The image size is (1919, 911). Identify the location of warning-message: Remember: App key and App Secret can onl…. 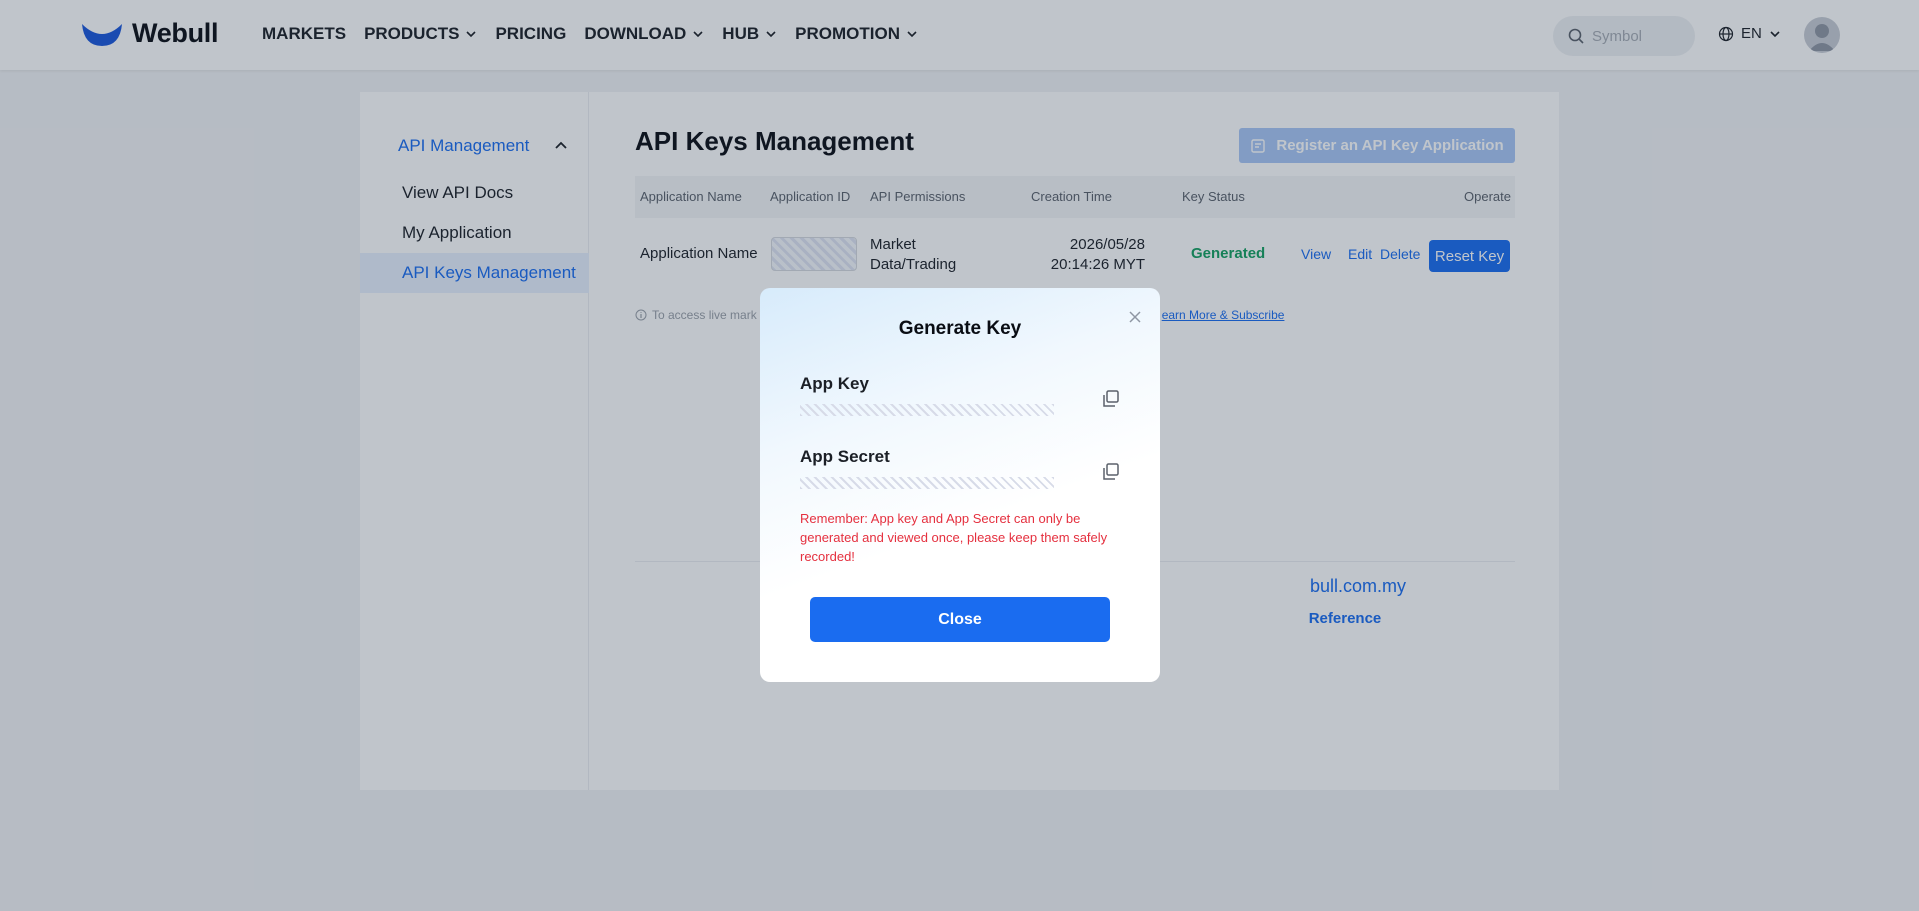
(954, 537).